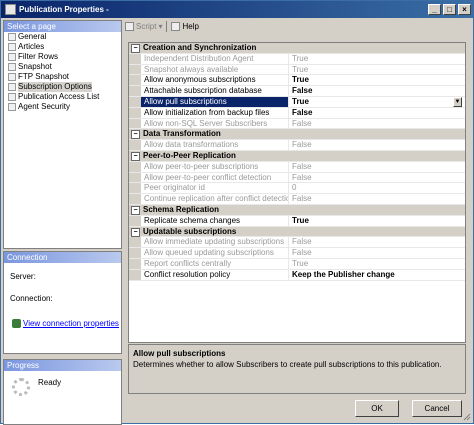 Image resolution: width=474 pixels, height=425 pixels. What do you see at coordinates (215, 80) in the screenshot?
I see `property-name: Allow anonymous subscriptions` at bounding box center [215, 80].